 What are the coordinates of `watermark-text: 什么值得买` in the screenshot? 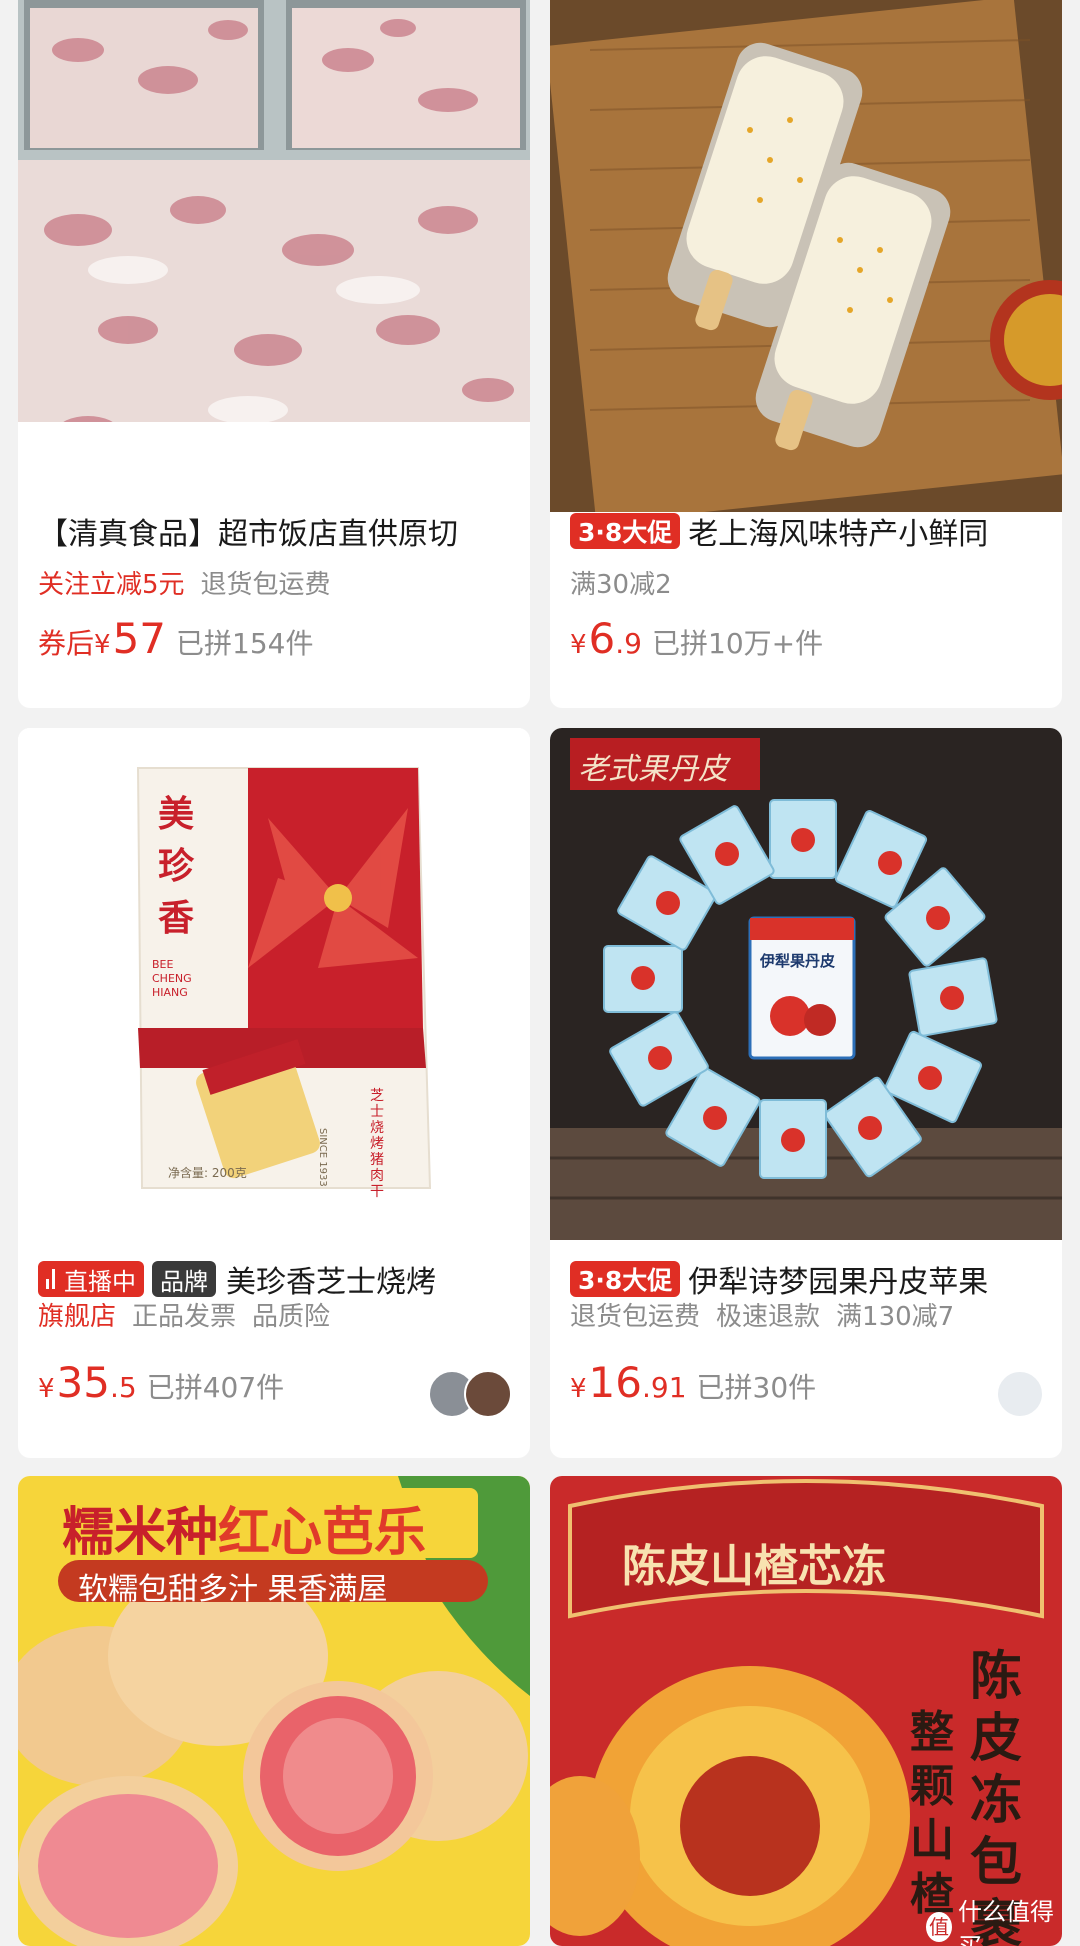 It's located at (1006, 1922).